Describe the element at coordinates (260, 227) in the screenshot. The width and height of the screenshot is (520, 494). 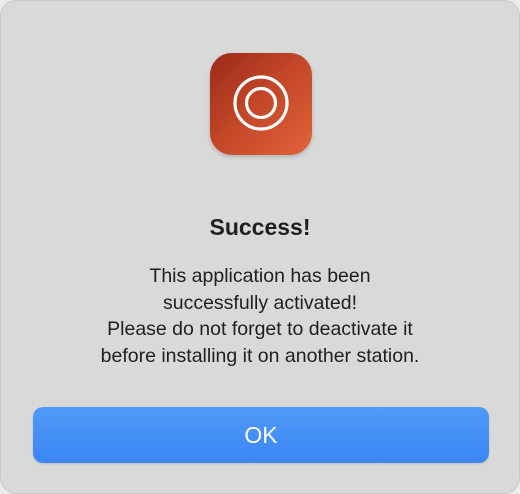
I see `dialog-title: Success!` at that location.